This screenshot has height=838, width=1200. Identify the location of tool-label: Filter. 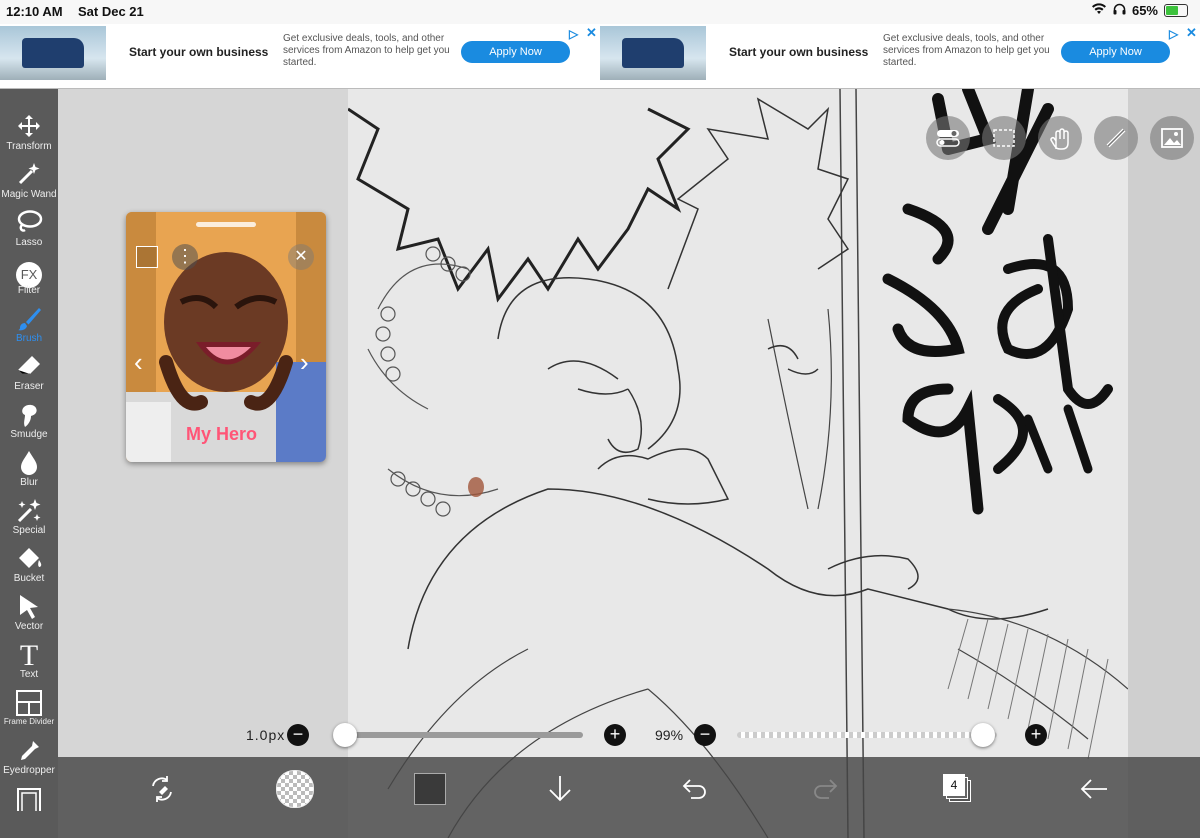
(29, 290).